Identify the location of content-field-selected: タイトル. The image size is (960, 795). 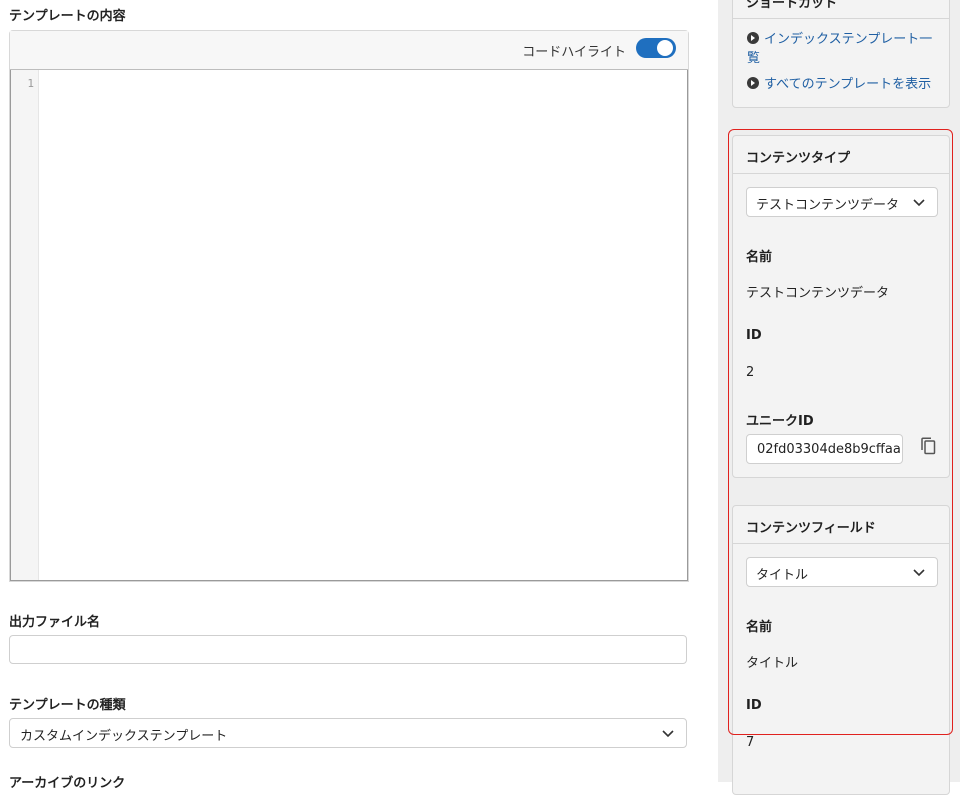
(782, 575).